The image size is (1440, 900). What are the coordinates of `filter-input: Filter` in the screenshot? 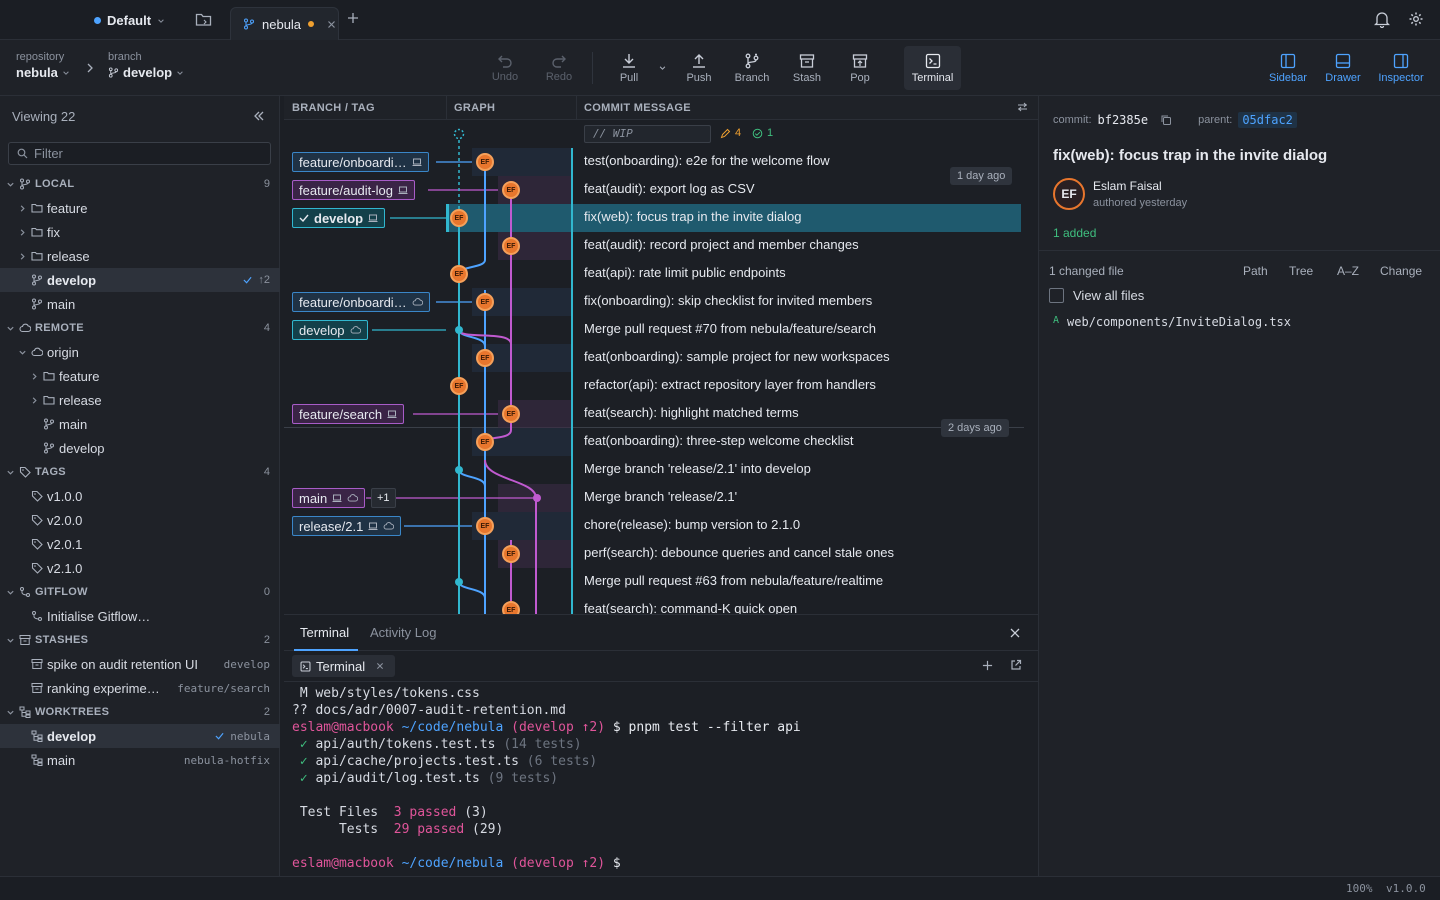 It's located at (139, 153).